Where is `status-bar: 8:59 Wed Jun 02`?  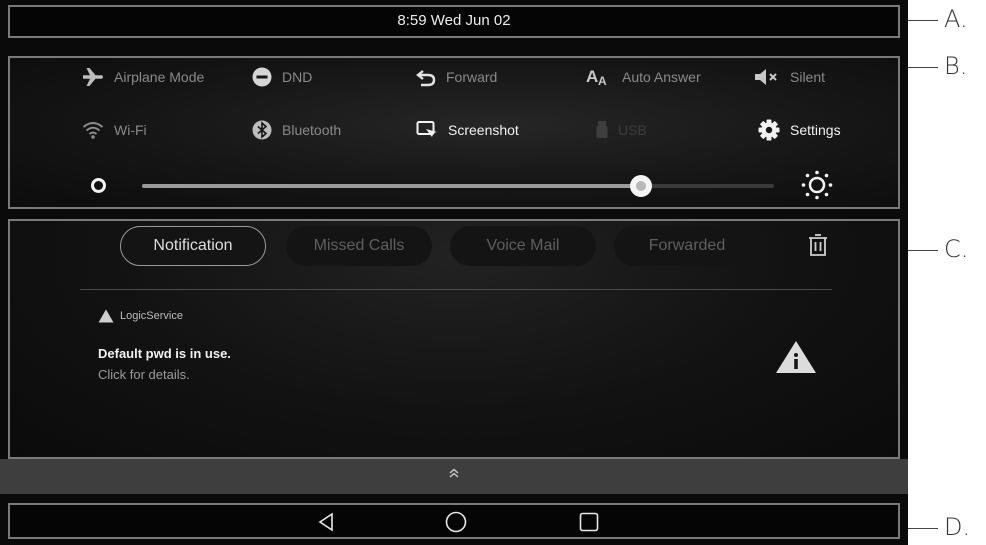
status-bar: 8:59 Wed Jun 02 is located at coordinates (454, 21).